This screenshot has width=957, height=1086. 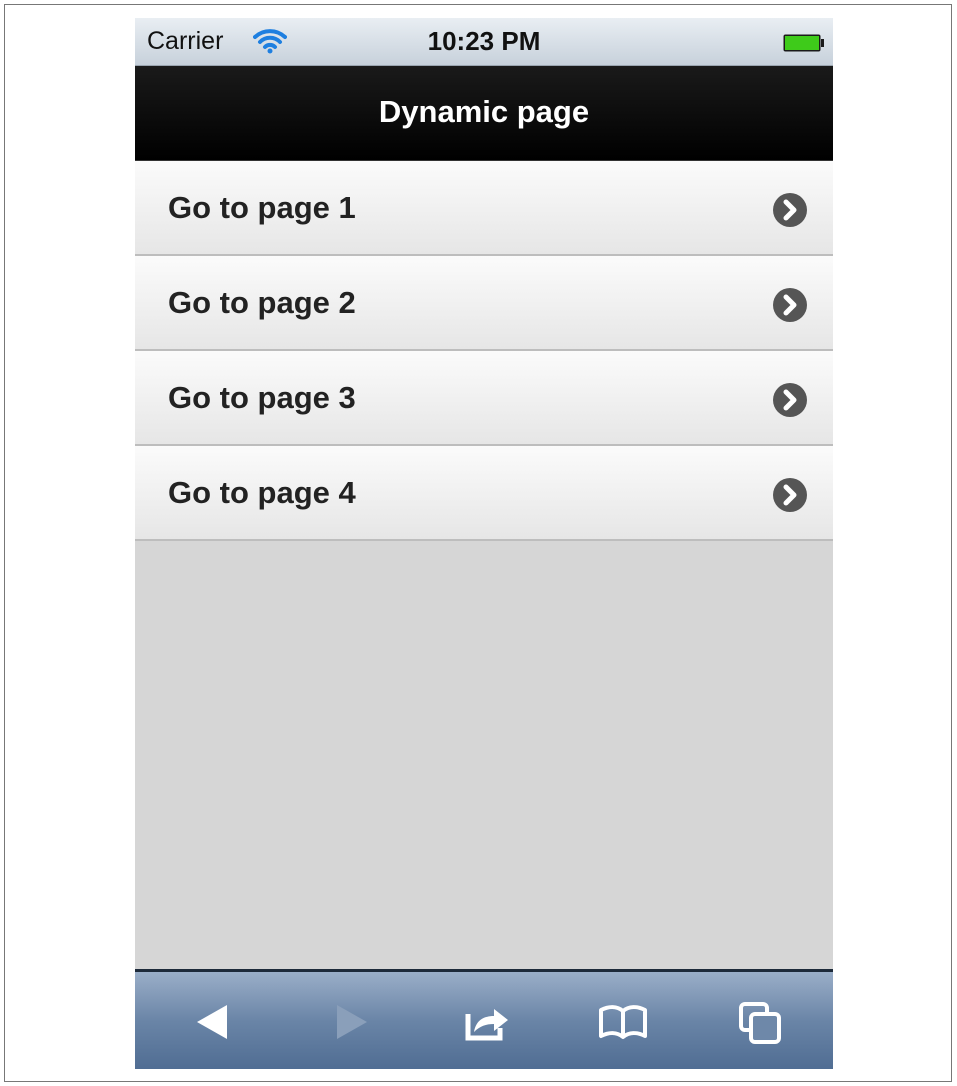 I want to click on forward-button, so click(x=351, y=1022).